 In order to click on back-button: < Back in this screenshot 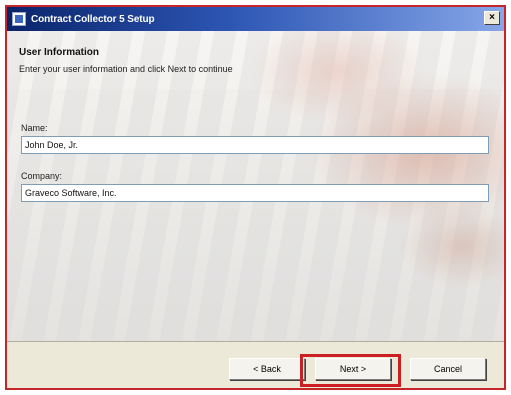, I will do `click(267, 369)`.